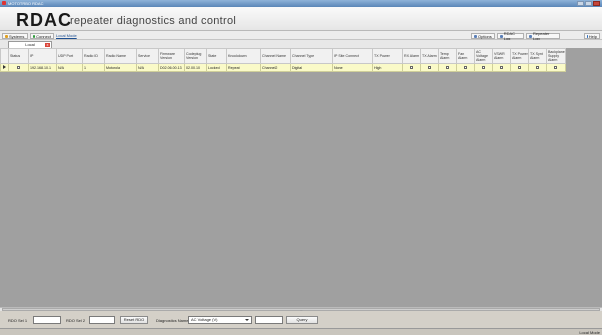 The height and width of the screenshot is (335, 602). I want to click on diagnostics-name-select: AC Voltage (V), so click(220, 320).